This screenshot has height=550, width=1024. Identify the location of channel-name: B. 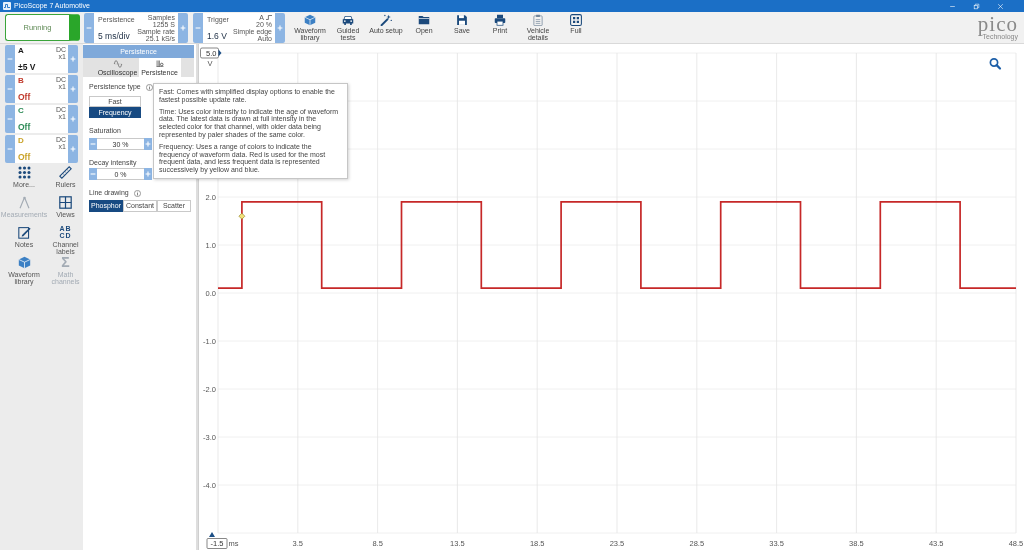
(21, 81).